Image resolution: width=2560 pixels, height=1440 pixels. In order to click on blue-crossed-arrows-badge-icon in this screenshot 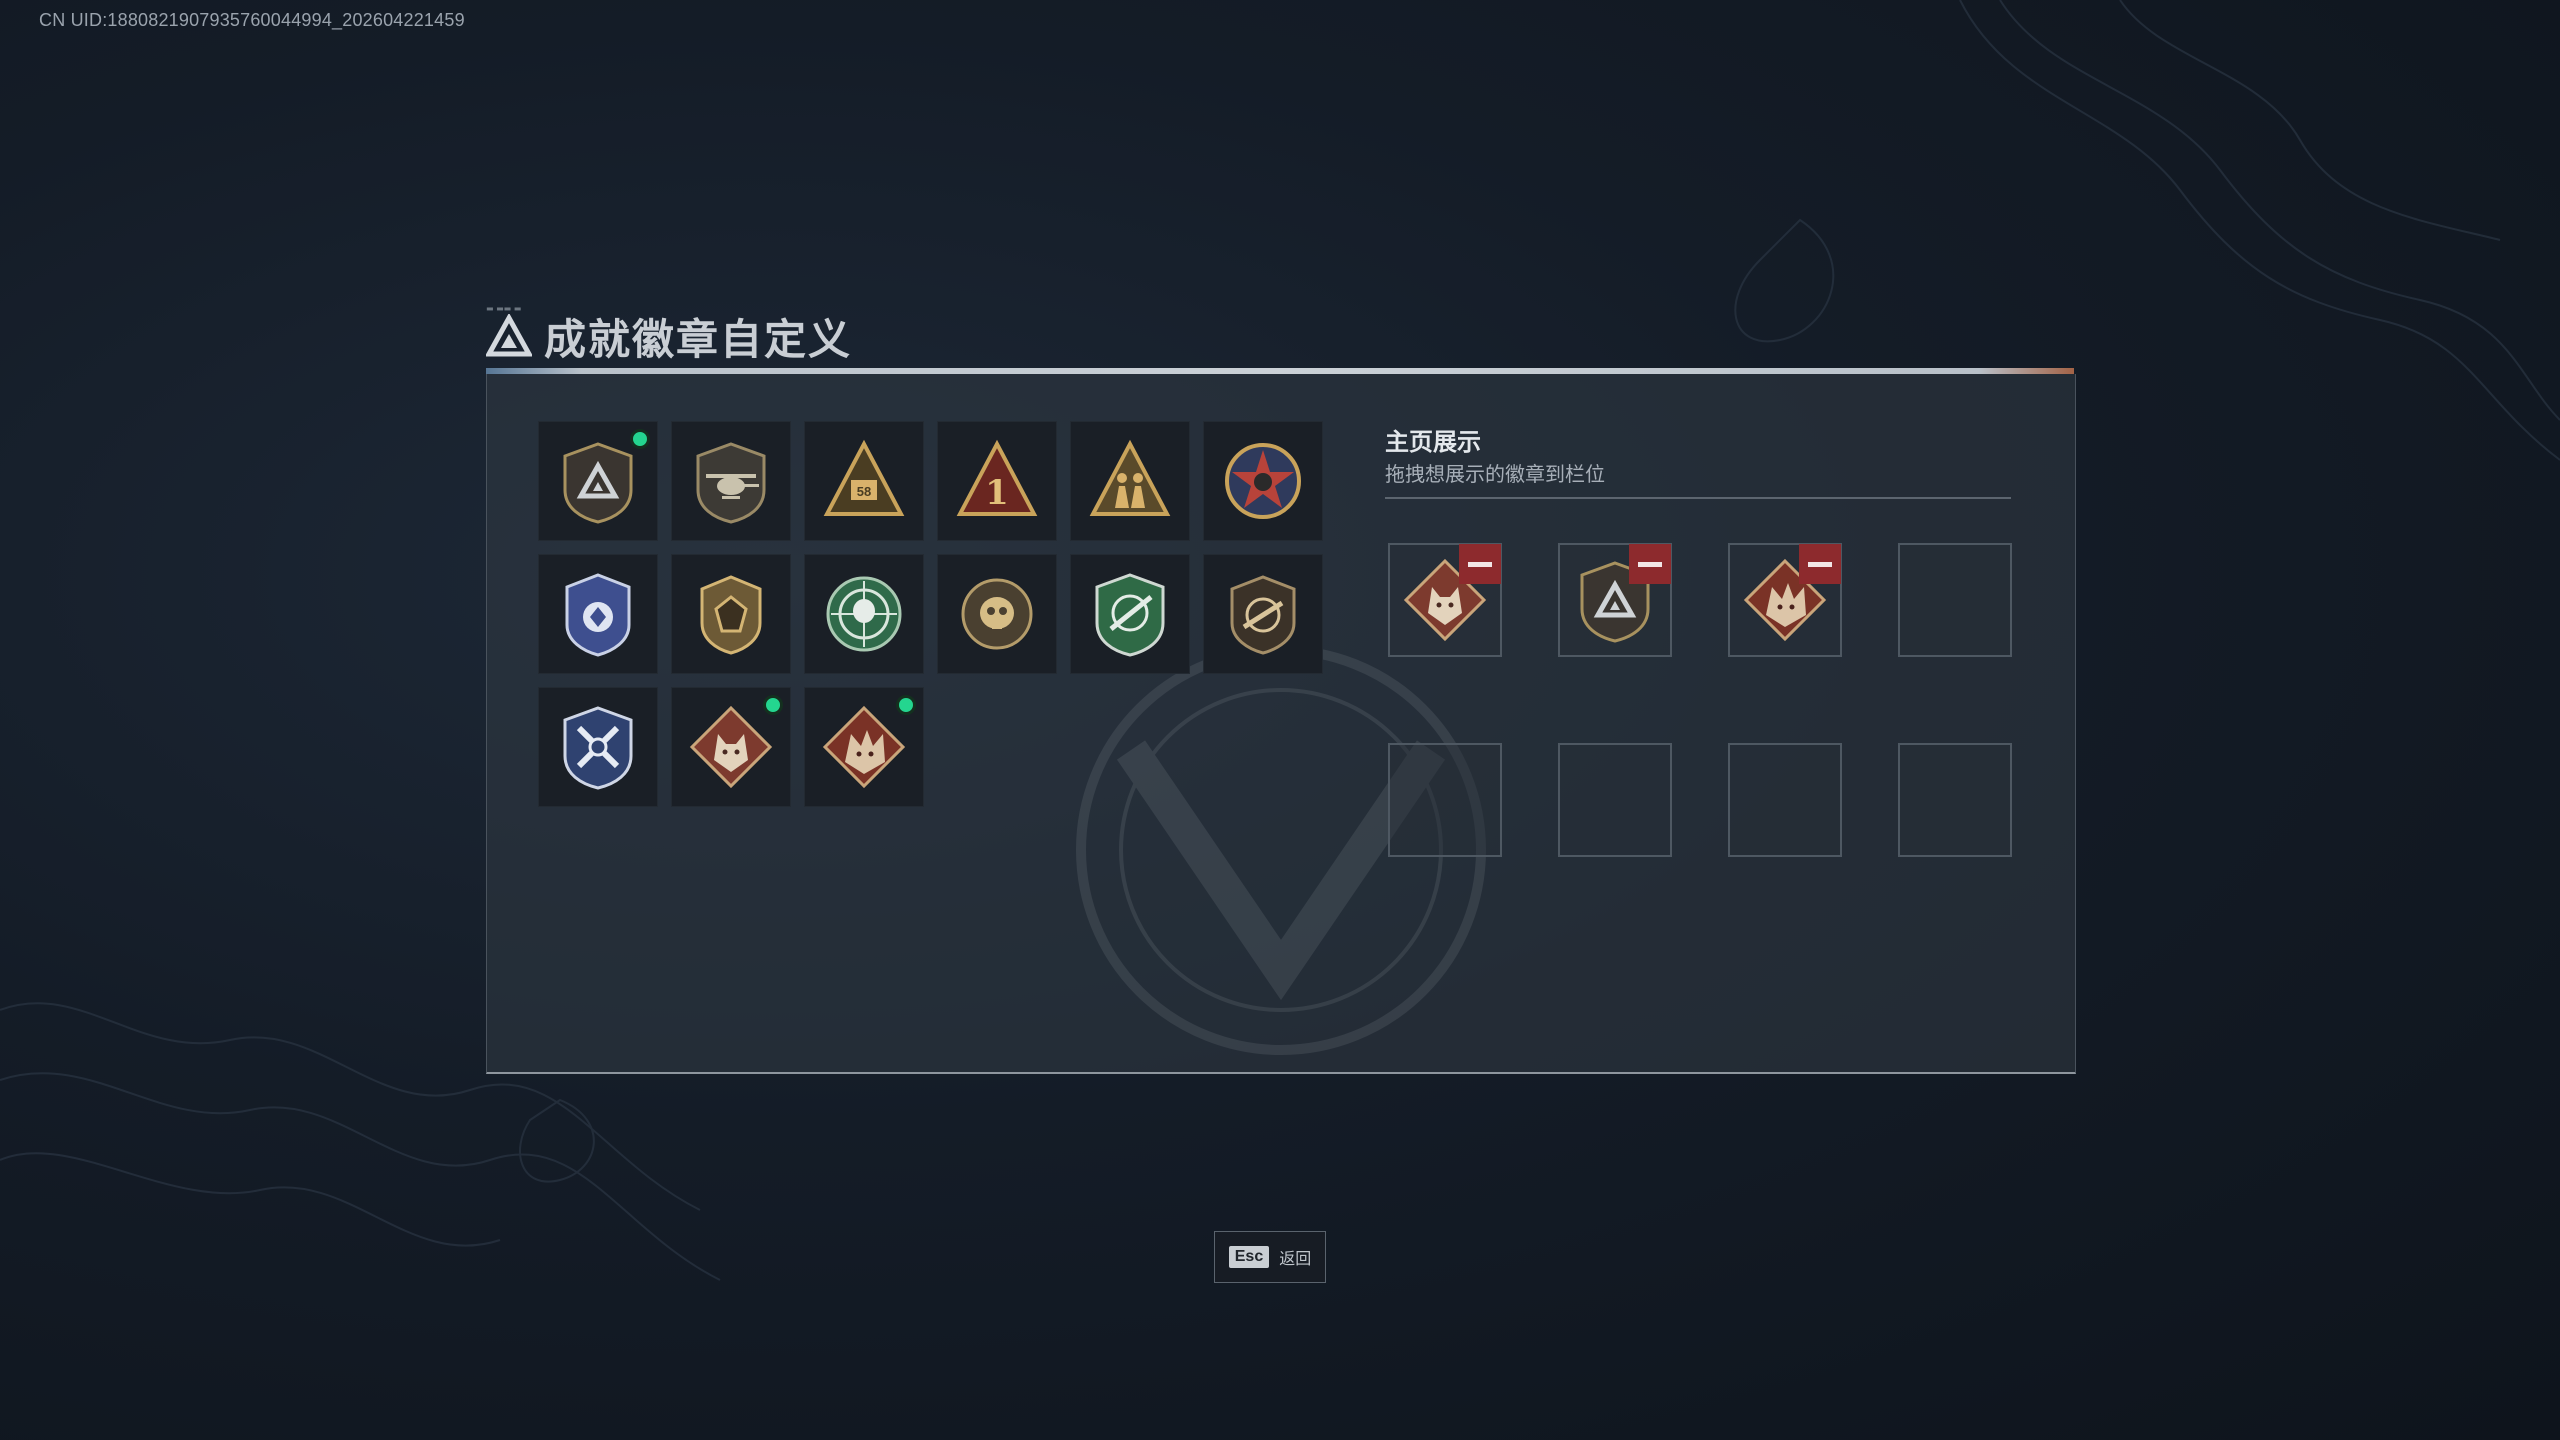, I will do `click(598, 748)`.